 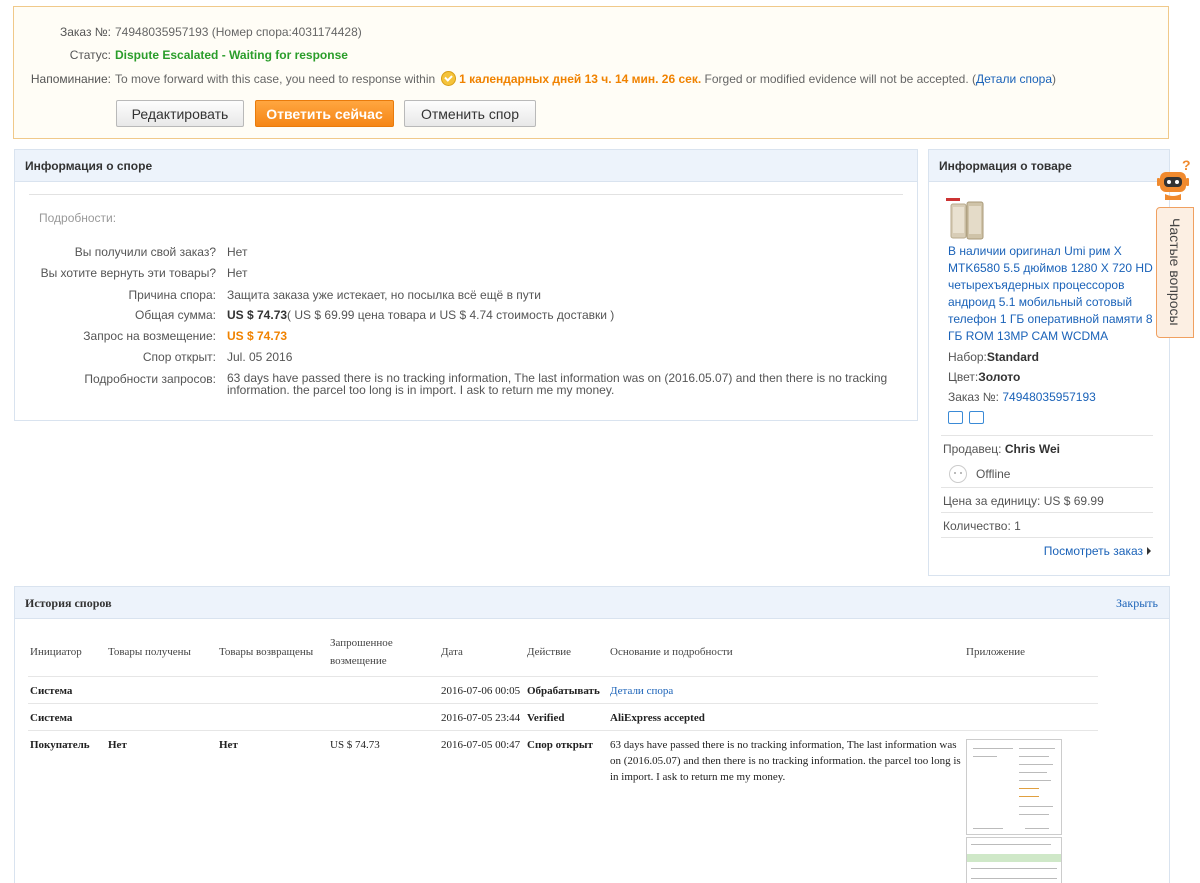 What do you see at coordinates (257, 336) in the screenshot?
I see `refund-amount: US $ 74.73` at bounding box center [257, 336].